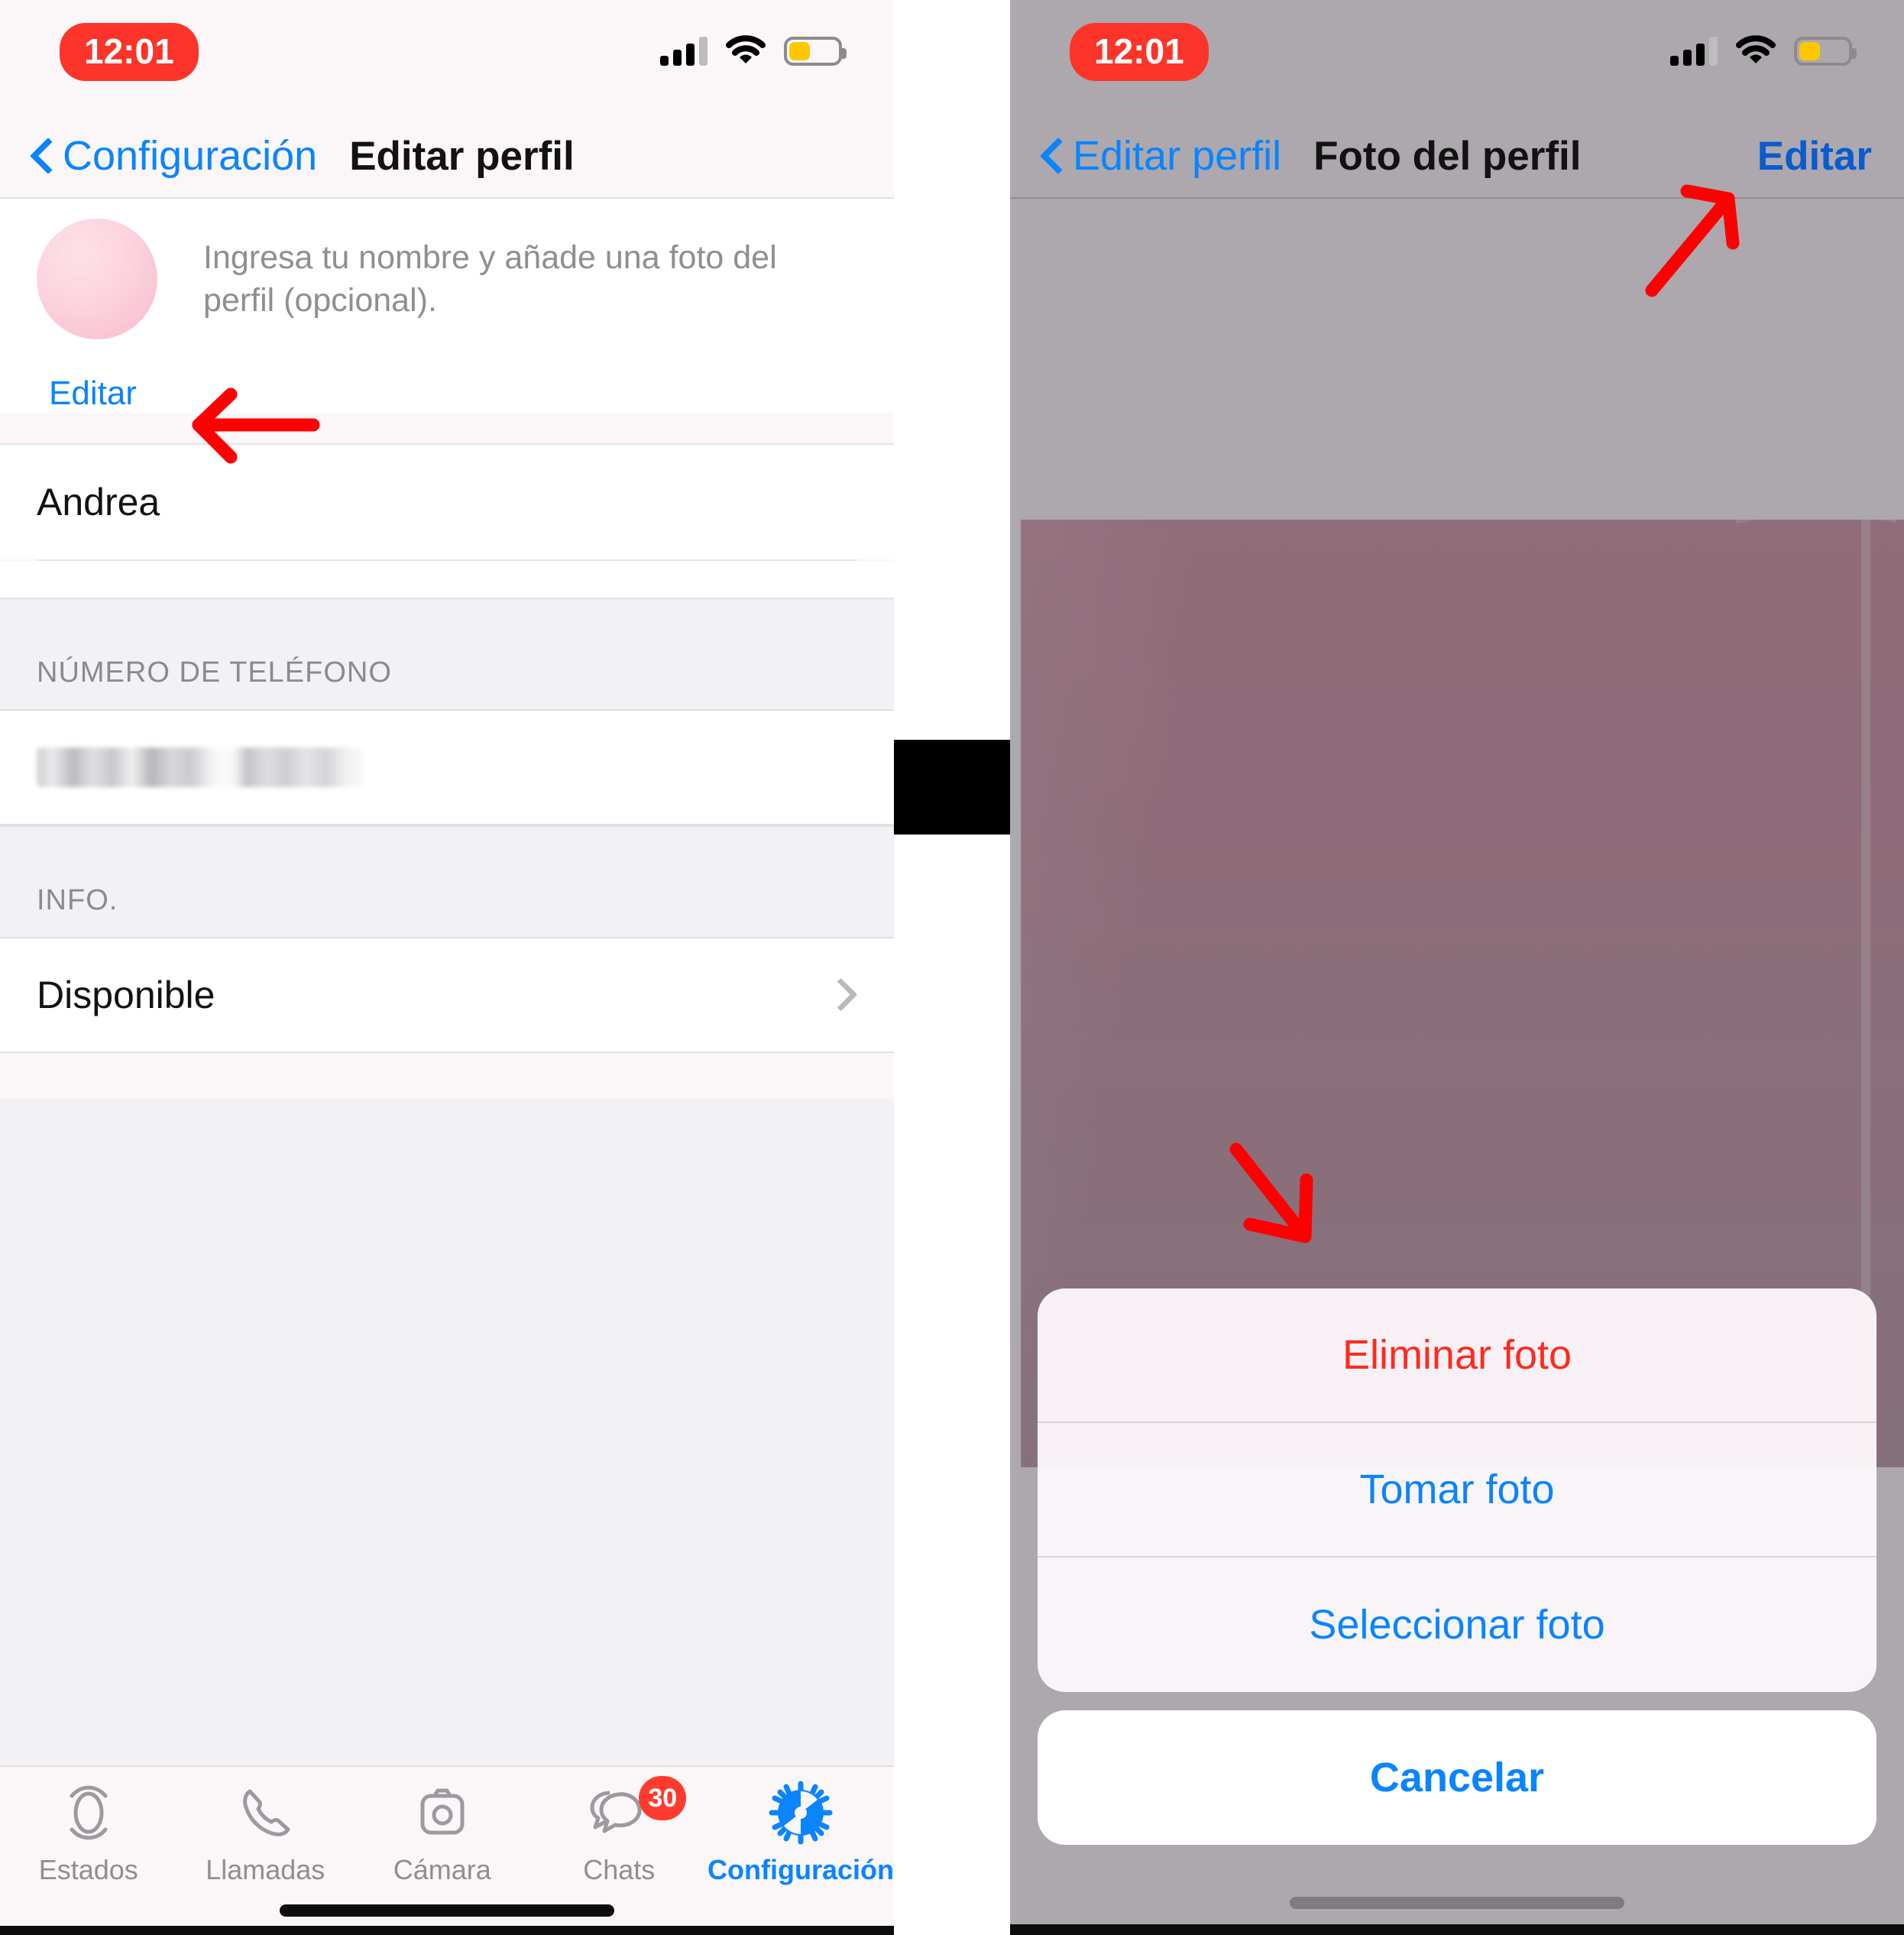 The height and width of the screenshot is (1935, 1904). Describe the element at coordinates (126, 995) in the screenshot. I see `info-status-label: Disponible` at that location.